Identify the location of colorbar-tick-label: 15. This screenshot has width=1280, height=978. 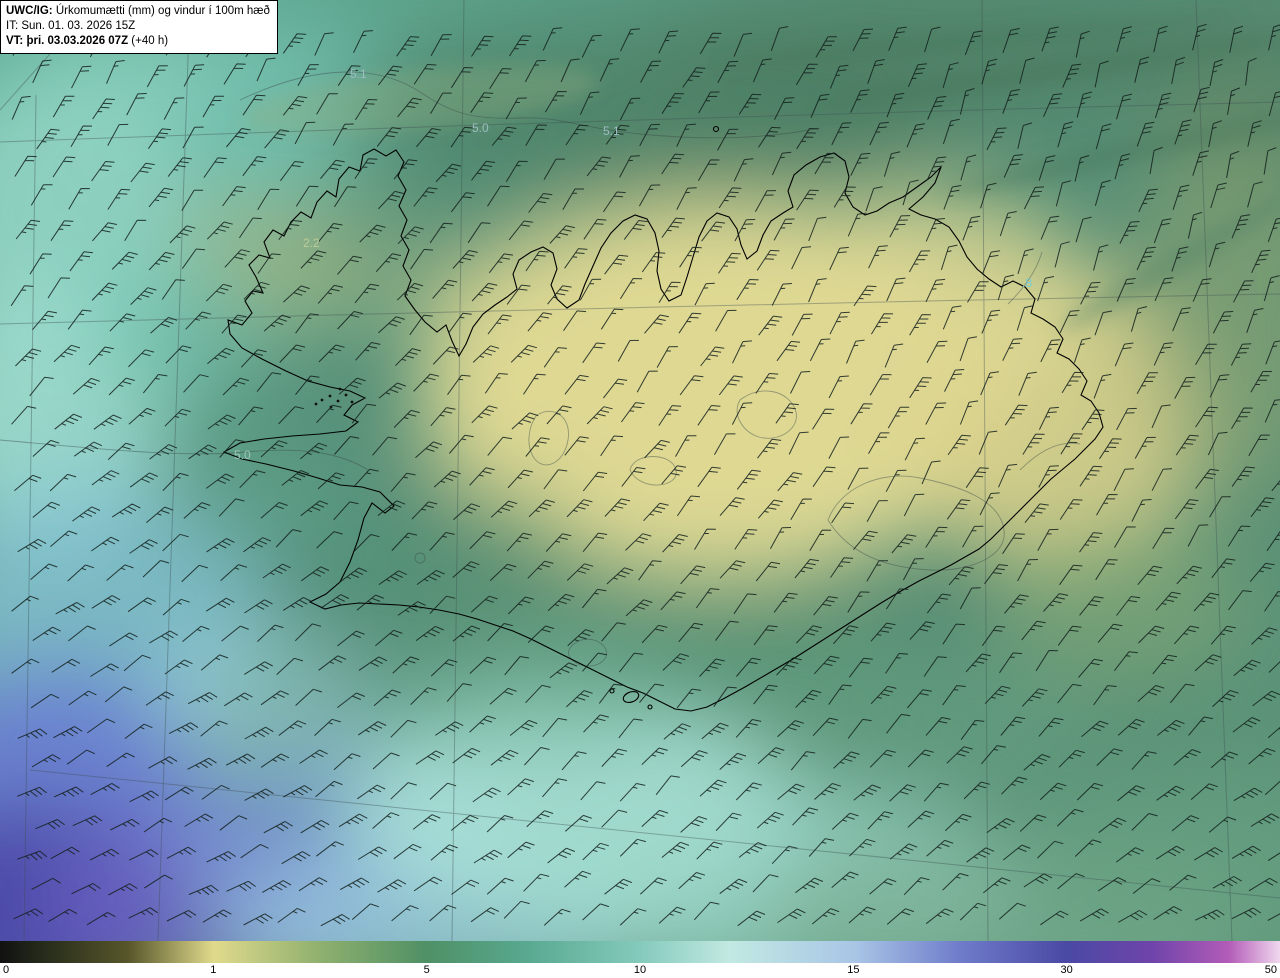
(853, 970).